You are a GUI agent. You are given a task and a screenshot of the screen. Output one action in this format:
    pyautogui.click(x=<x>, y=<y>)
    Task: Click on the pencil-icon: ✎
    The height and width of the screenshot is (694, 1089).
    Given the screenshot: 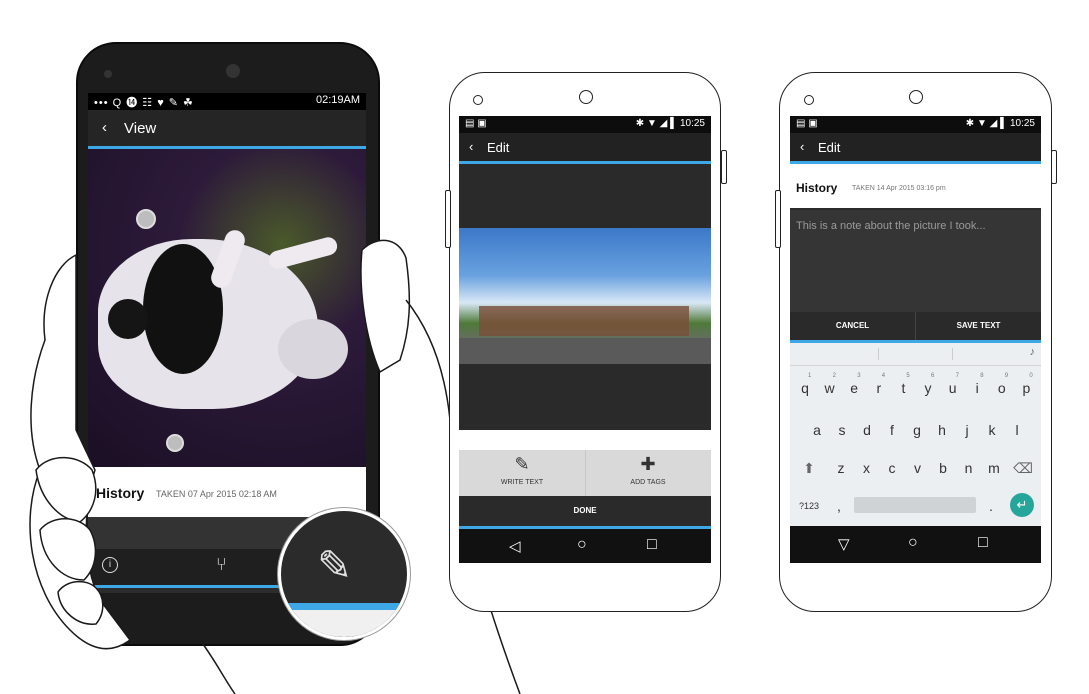 What is the action you would take?
    pyautogui.click(x=522, y=464)
    